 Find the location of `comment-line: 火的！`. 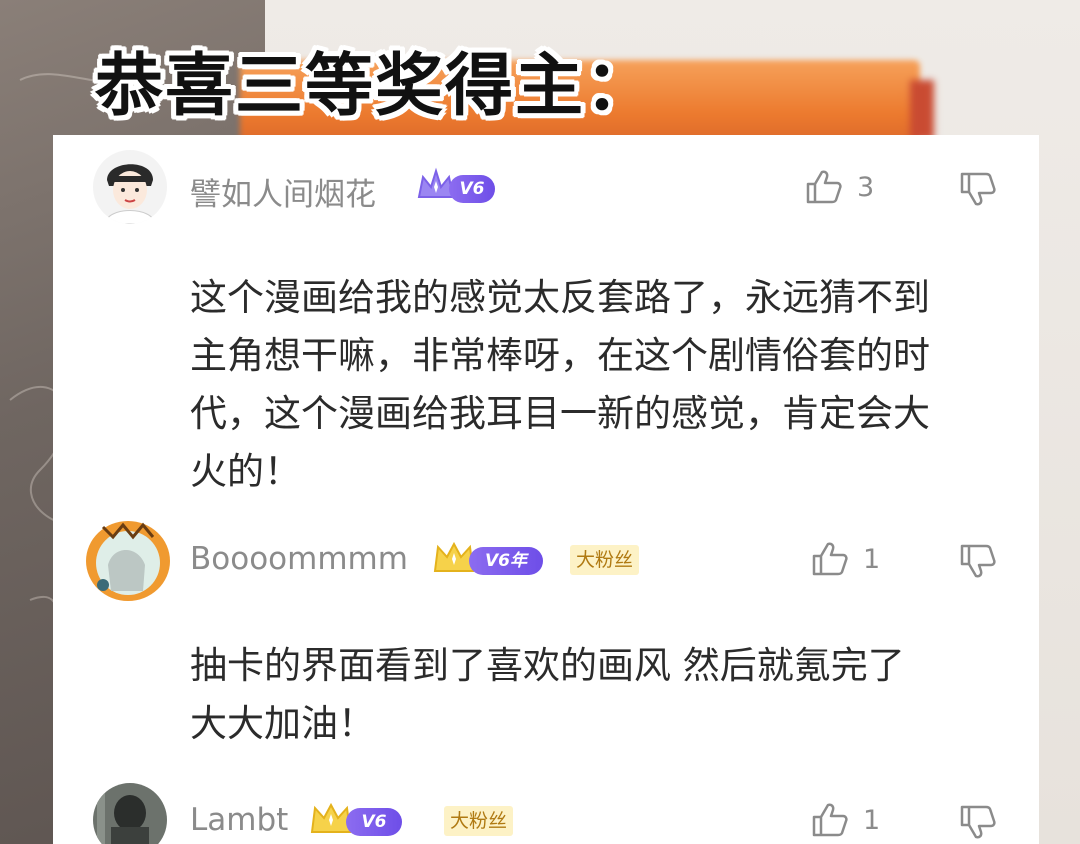

comment-line: 火的！ is located at coordinates (245, 471).